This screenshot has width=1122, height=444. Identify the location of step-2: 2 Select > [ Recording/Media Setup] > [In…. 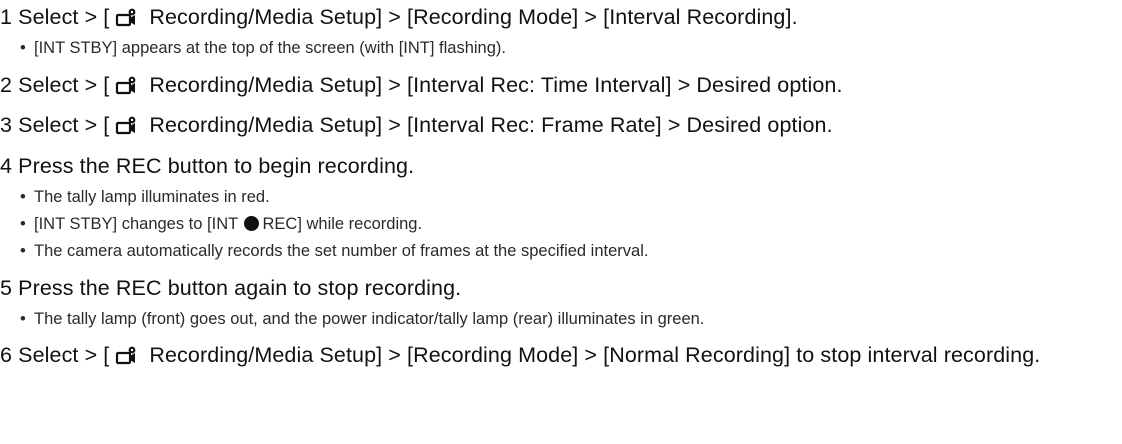
(421, 85).